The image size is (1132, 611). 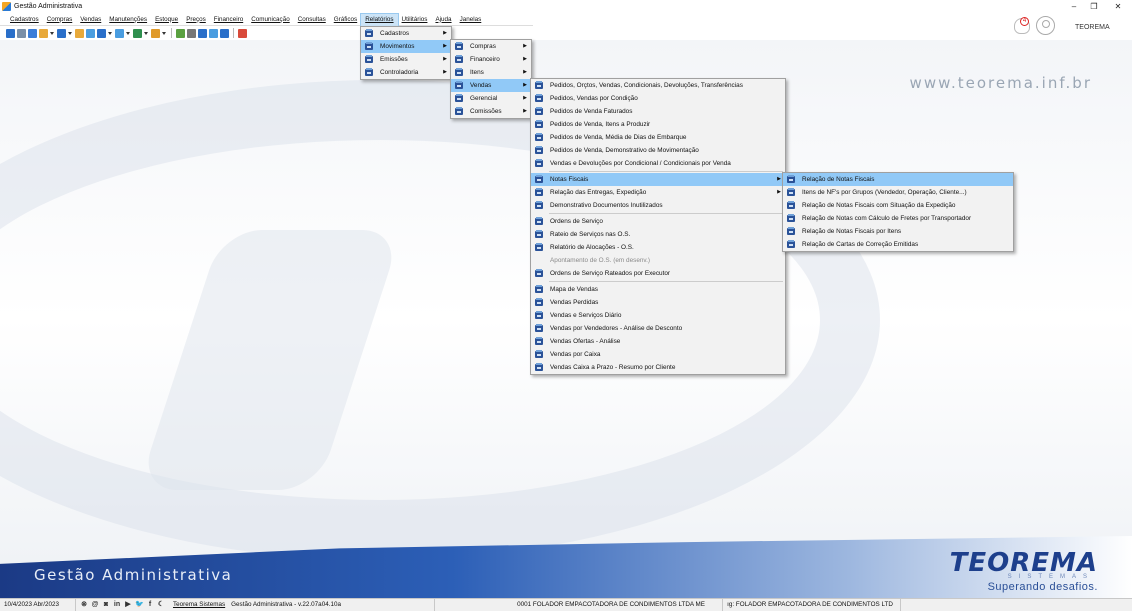 What do you see at coordinates (122, 605) in the screenshot?
I see `social-icons: ⊗ @ ◙ in ▶ 🐦 f ☾` at bounding box center [122, 605].